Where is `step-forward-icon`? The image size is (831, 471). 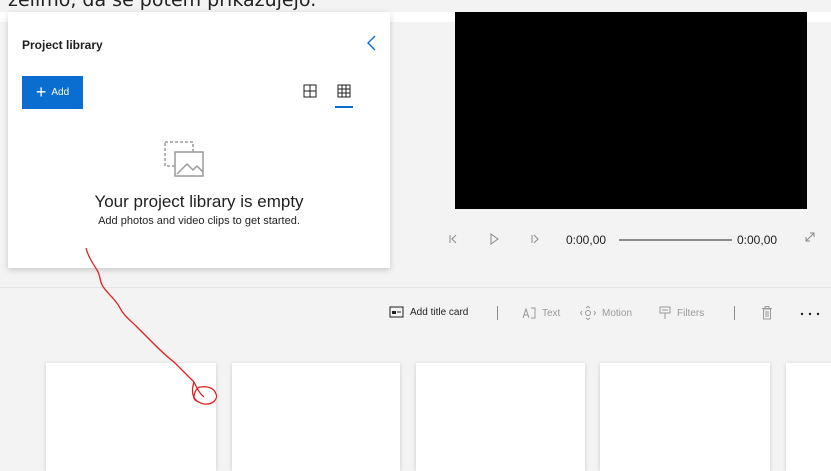
step-forward-icon is located at coordinates (535, 239).